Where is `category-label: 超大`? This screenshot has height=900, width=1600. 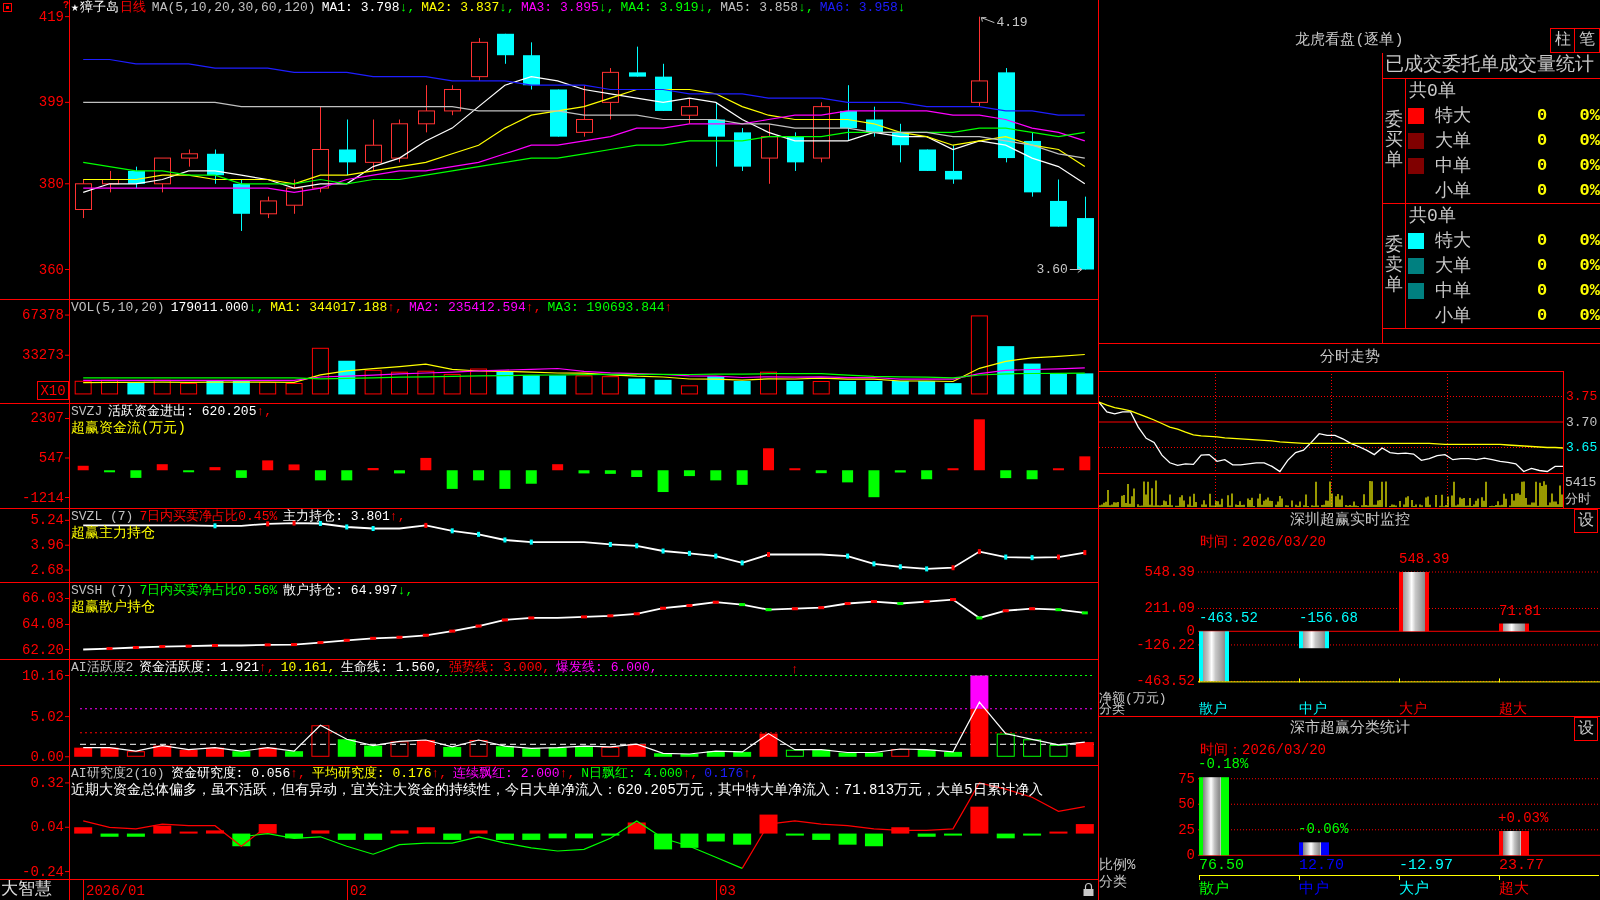 category-label: 超大 is located at coordinates (1513, 710).